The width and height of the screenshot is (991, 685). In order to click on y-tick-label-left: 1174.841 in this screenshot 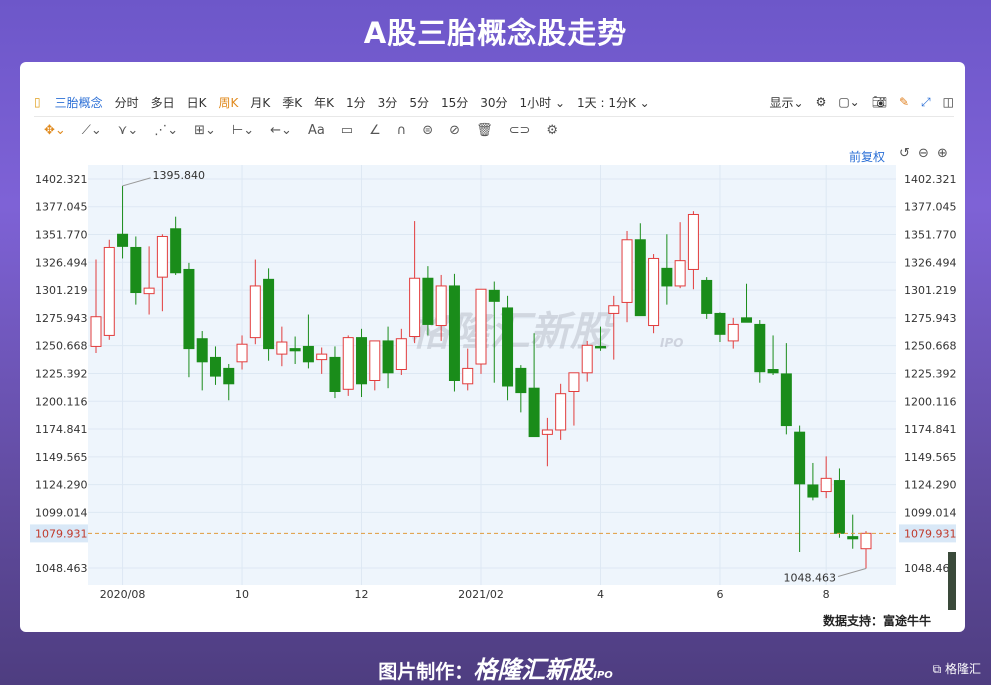, I will do `click(61, 429)`.